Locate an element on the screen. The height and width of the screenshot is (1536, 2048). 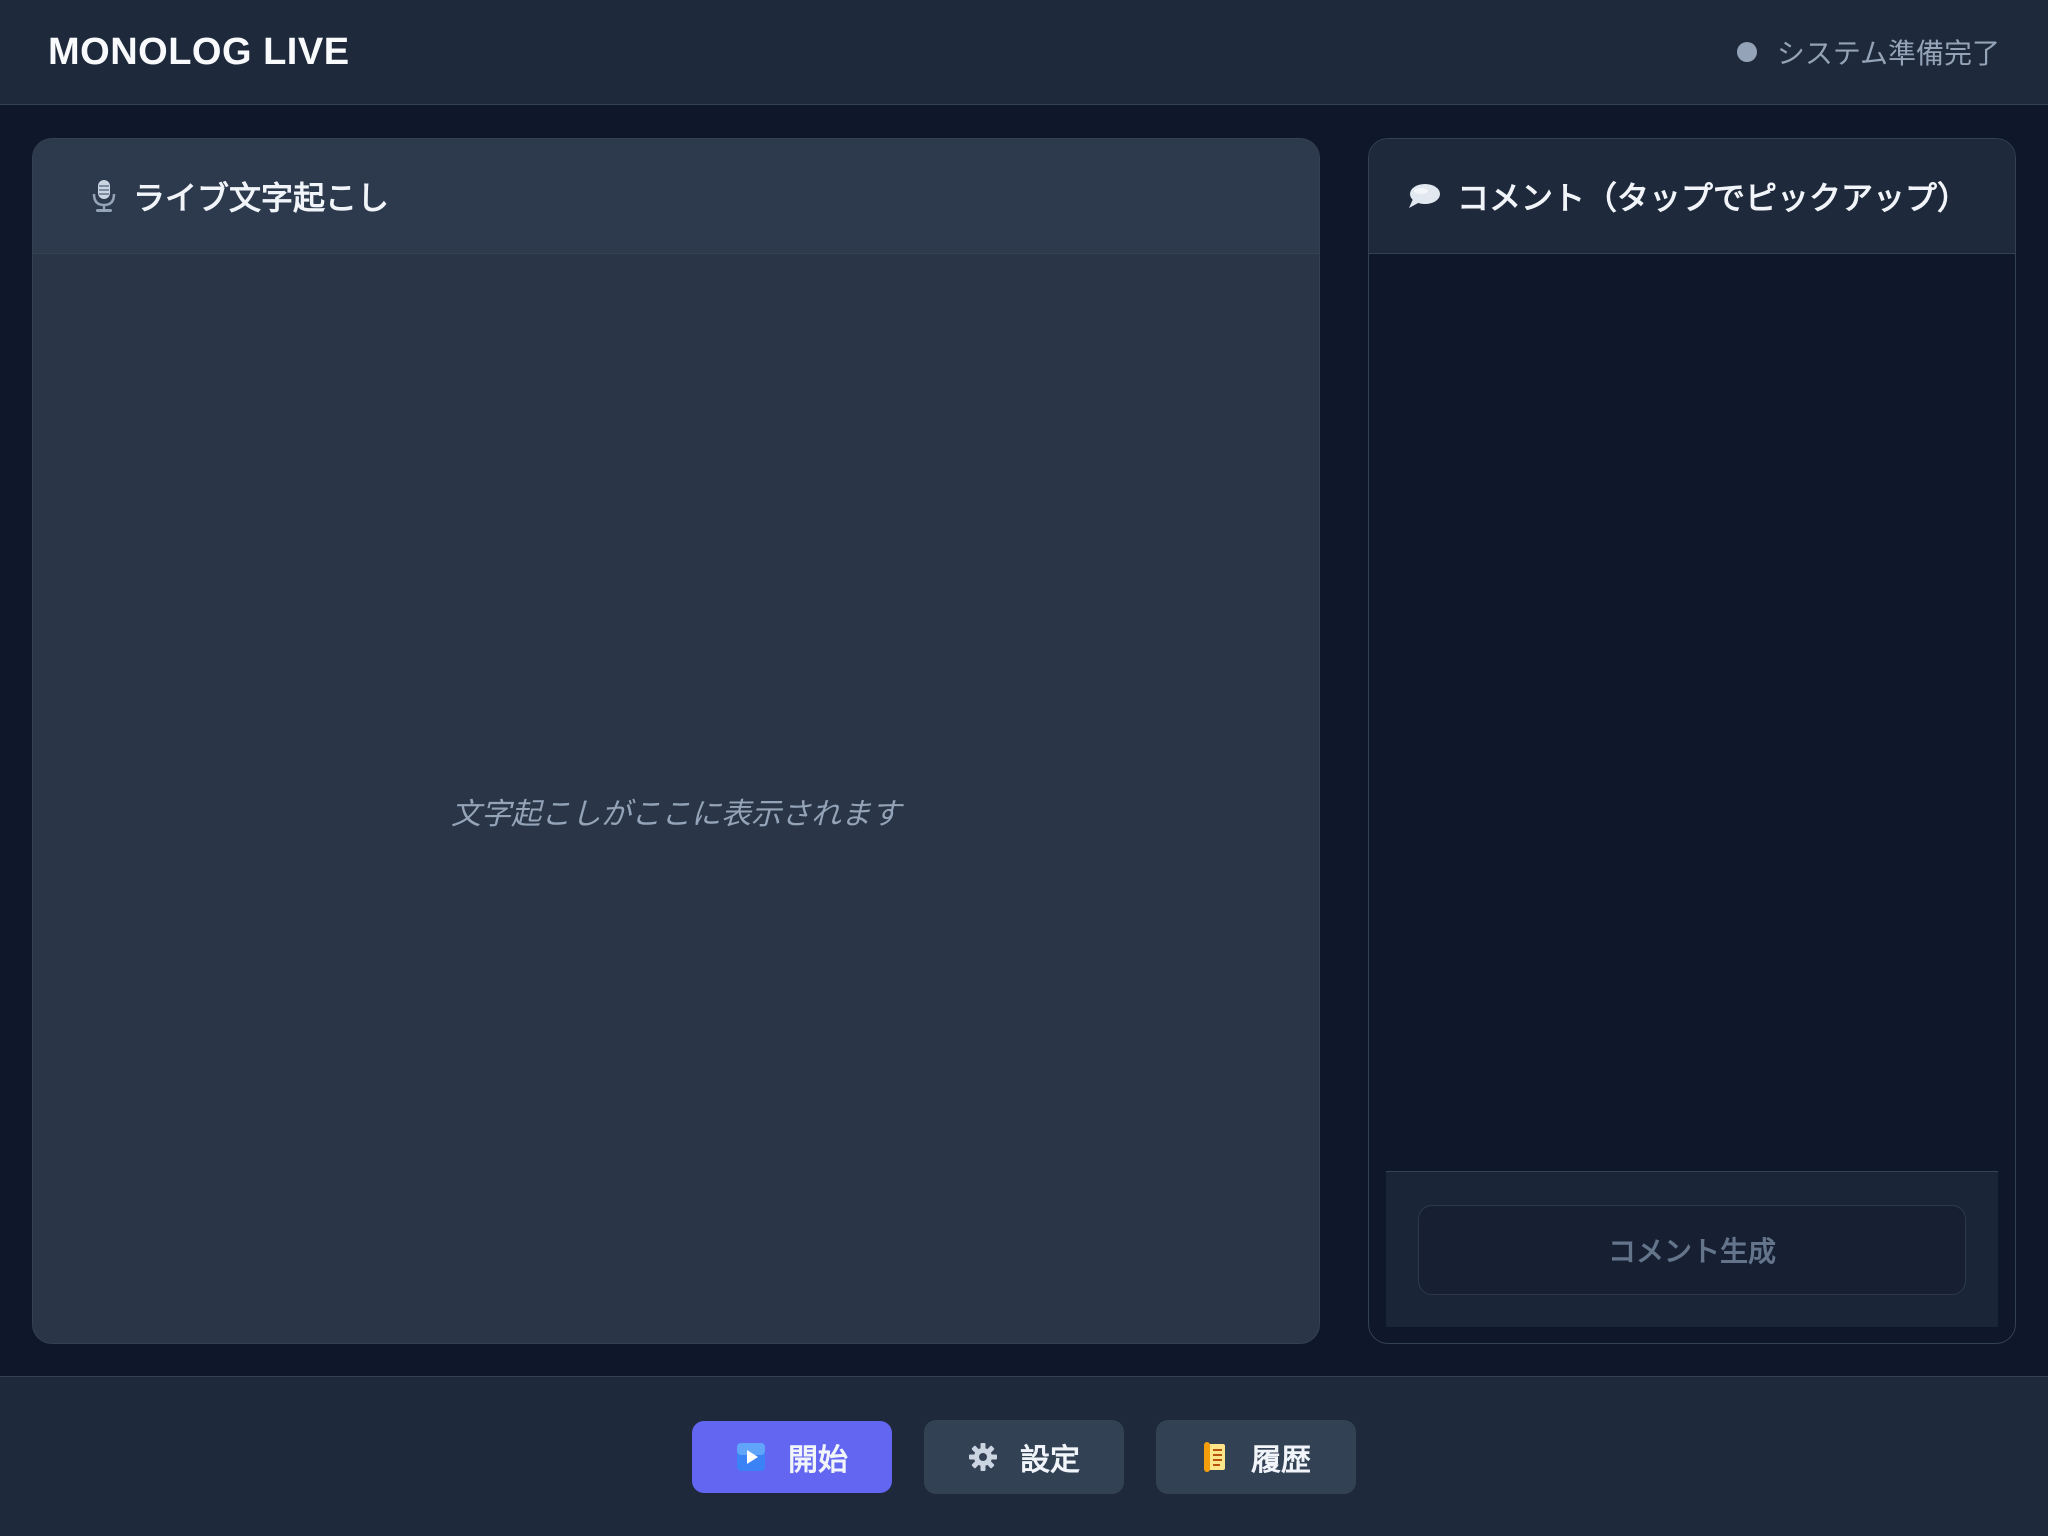
top-bar: MONOLOG LIVE システム準備完了 is located at coordinates (1024, 52).